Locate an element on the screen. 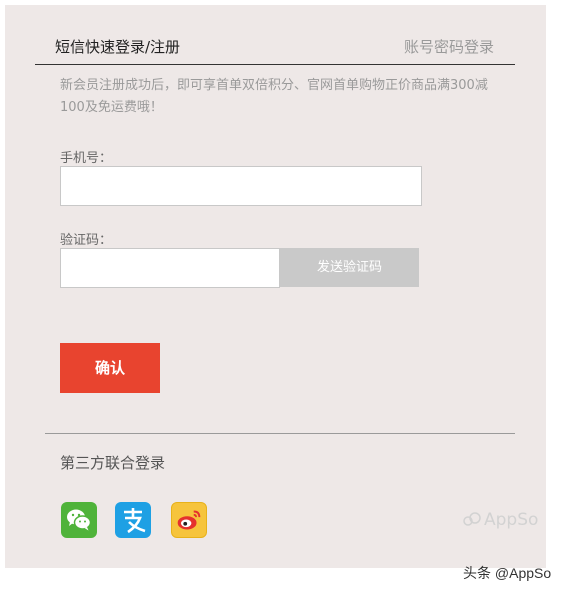 The height and width of the screenshot is (592, 575). alipay-login-button is located at coordinates (133, 520).